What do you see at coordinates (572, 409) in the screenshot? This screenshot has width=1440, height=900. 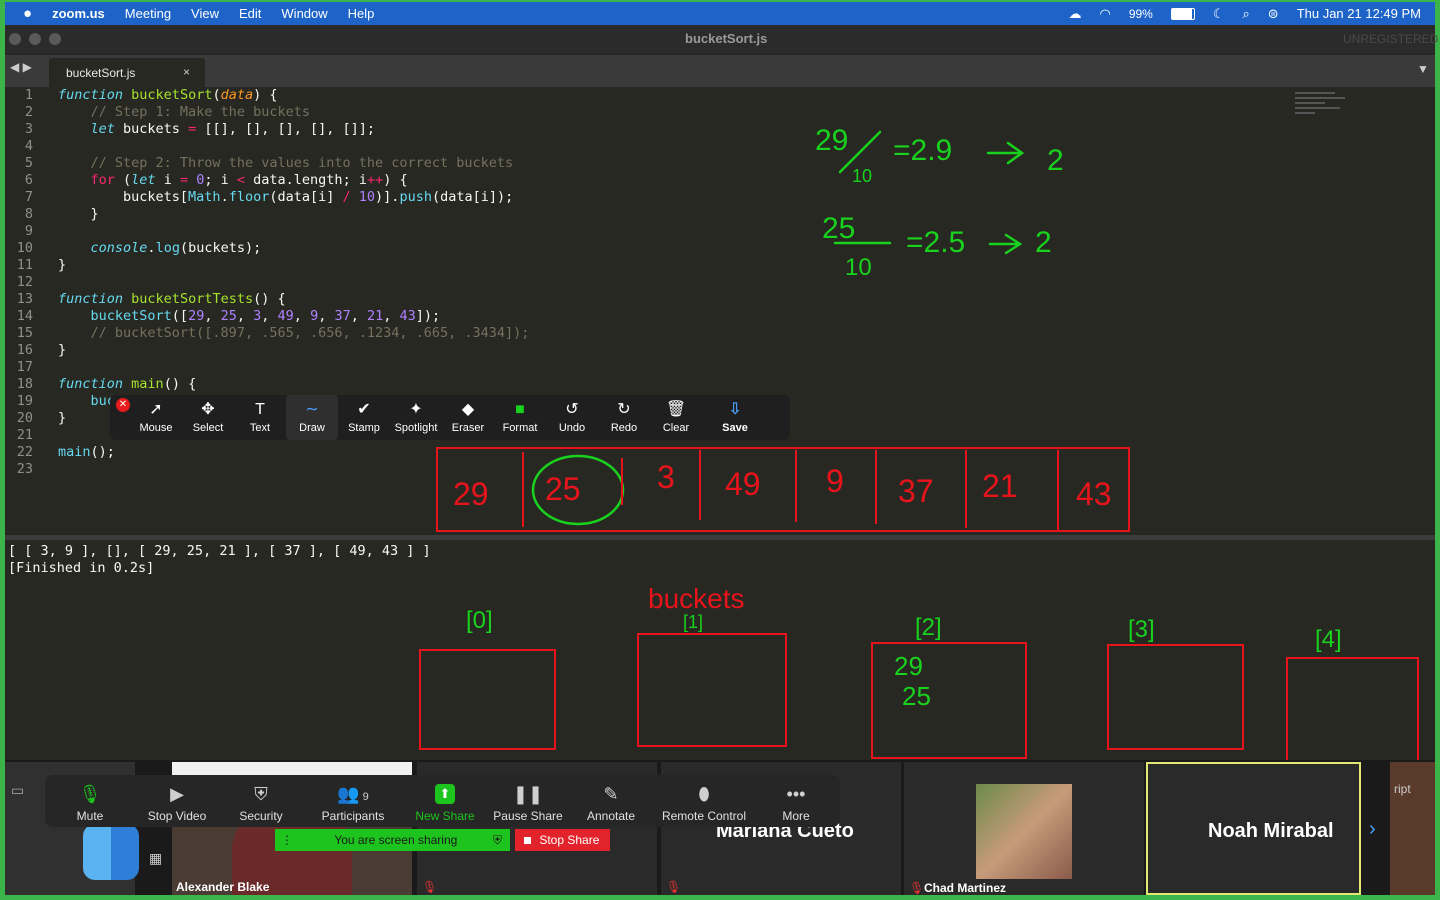 I see `undo-icon: ↺` at bounding box center [572, 409].